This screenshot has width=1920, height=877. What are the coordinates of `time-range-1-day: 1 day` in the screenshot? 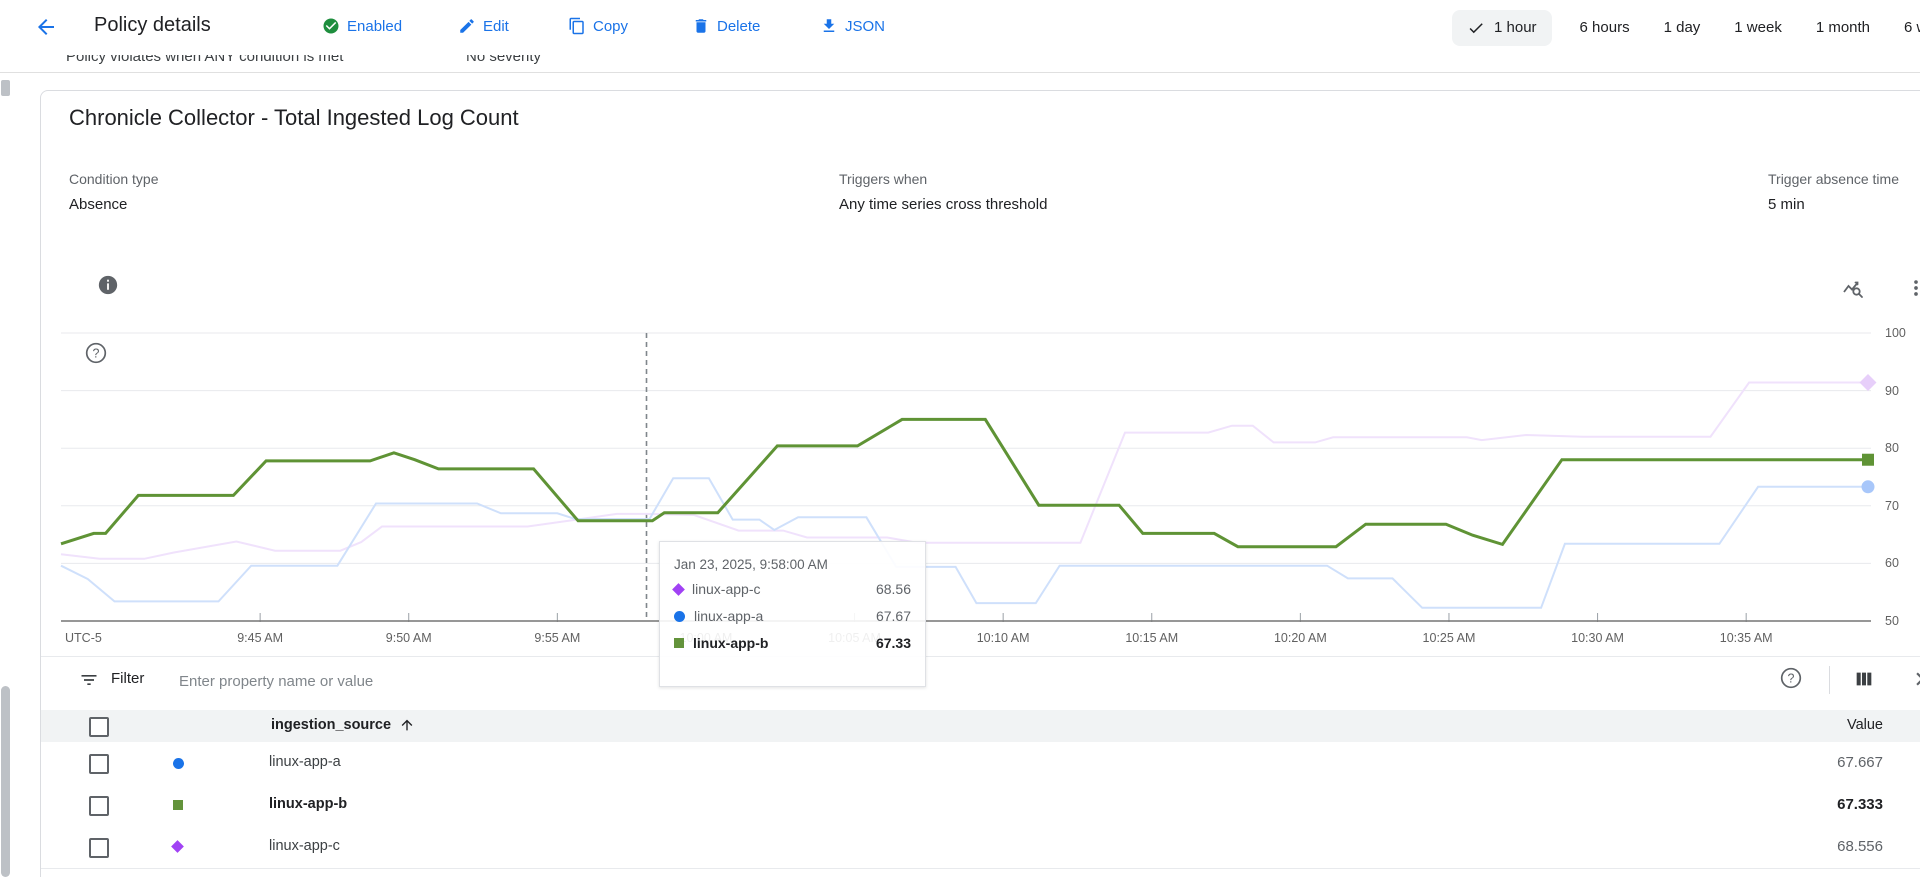 It's located at (1682, 27).